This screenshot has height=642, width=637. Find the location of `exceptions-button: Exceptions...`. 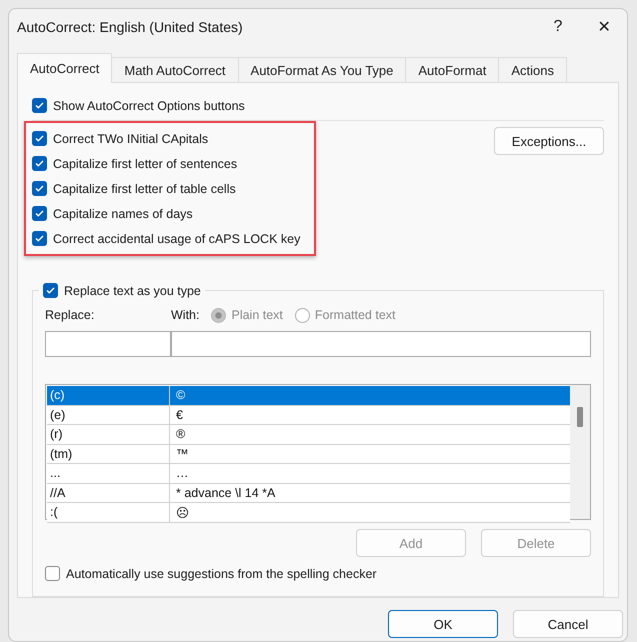

exceptions-button: Exceptions... is located at coordinates (549, 141).